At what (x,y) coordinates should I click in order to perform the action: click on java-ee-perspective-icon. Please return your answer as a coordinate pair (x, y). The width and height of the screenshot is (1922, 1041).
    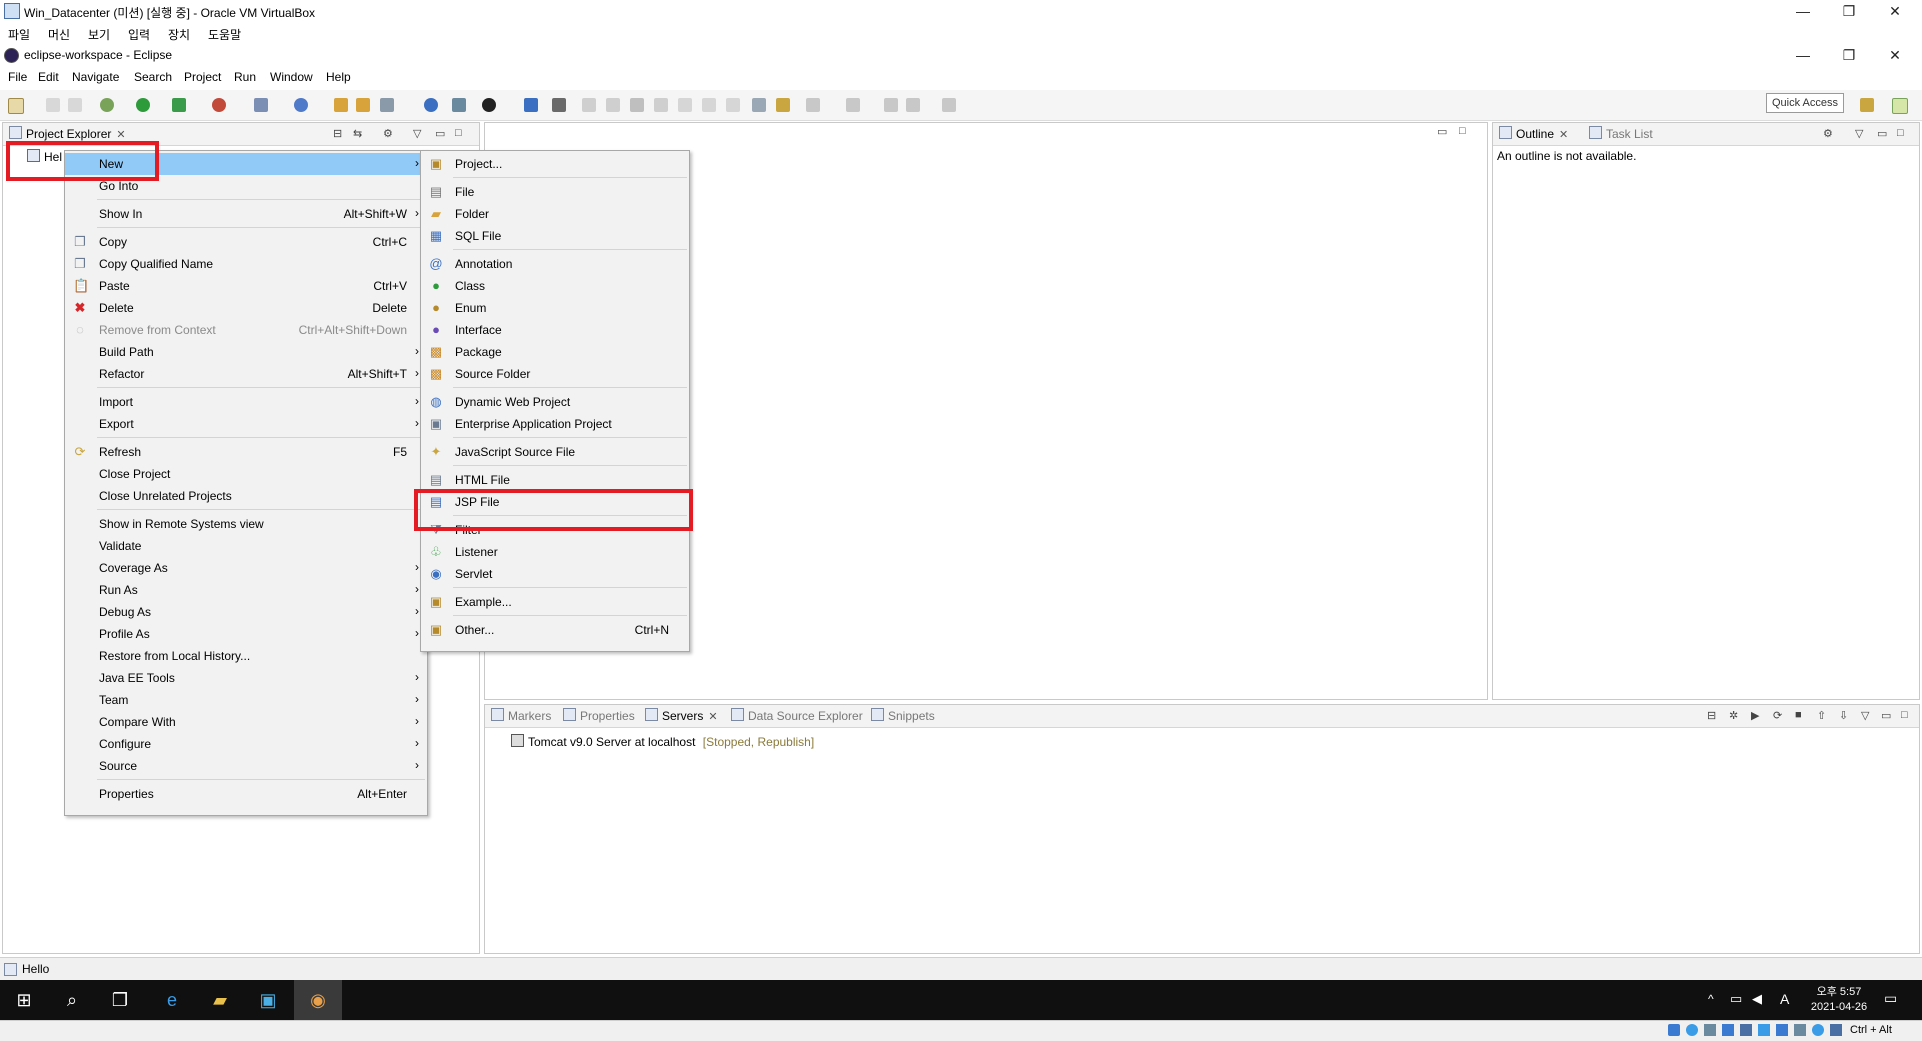
    Looking at the image, I should click on (1900, 106).